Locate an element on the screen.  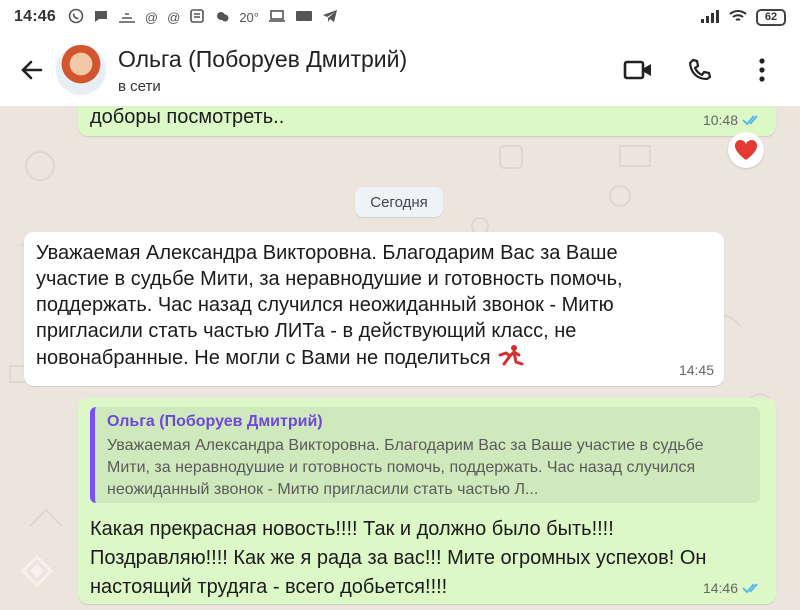
contact-info: Ольга (Поборуев Дмитрий) в сети is located at coordinates (262, 70).